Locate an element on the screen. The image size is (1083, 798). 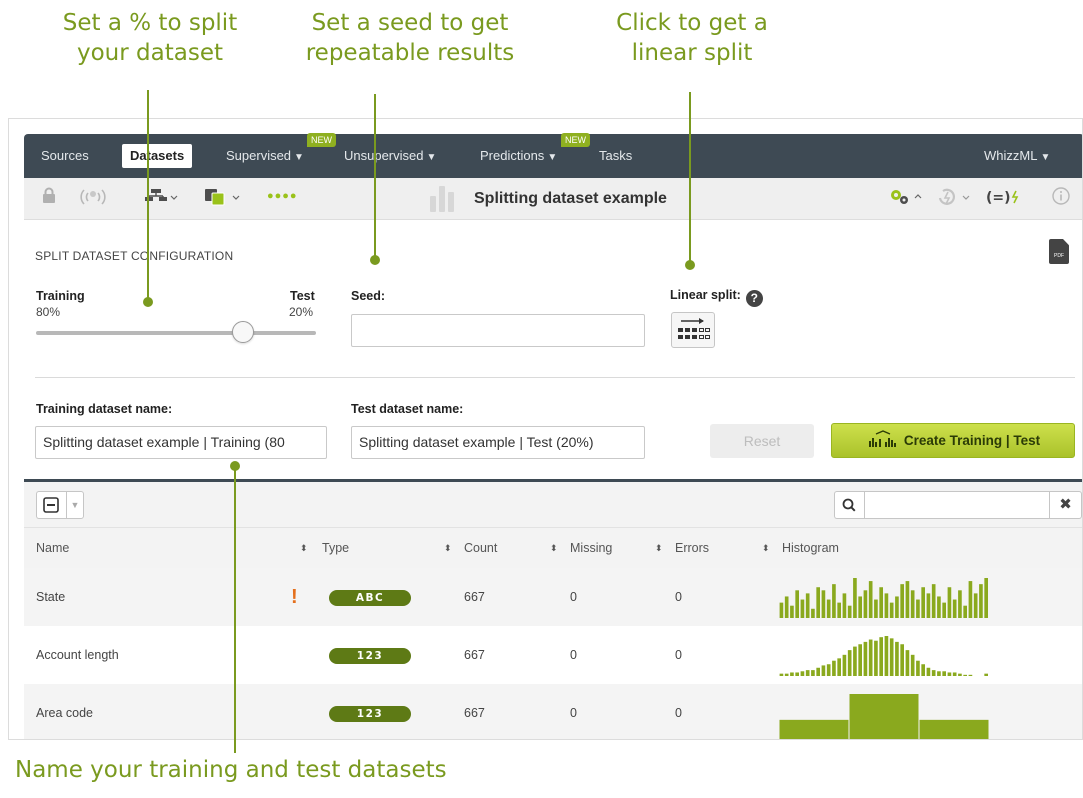
nav-supervised: Supervised ▼ is located at coordinates (265, 156).